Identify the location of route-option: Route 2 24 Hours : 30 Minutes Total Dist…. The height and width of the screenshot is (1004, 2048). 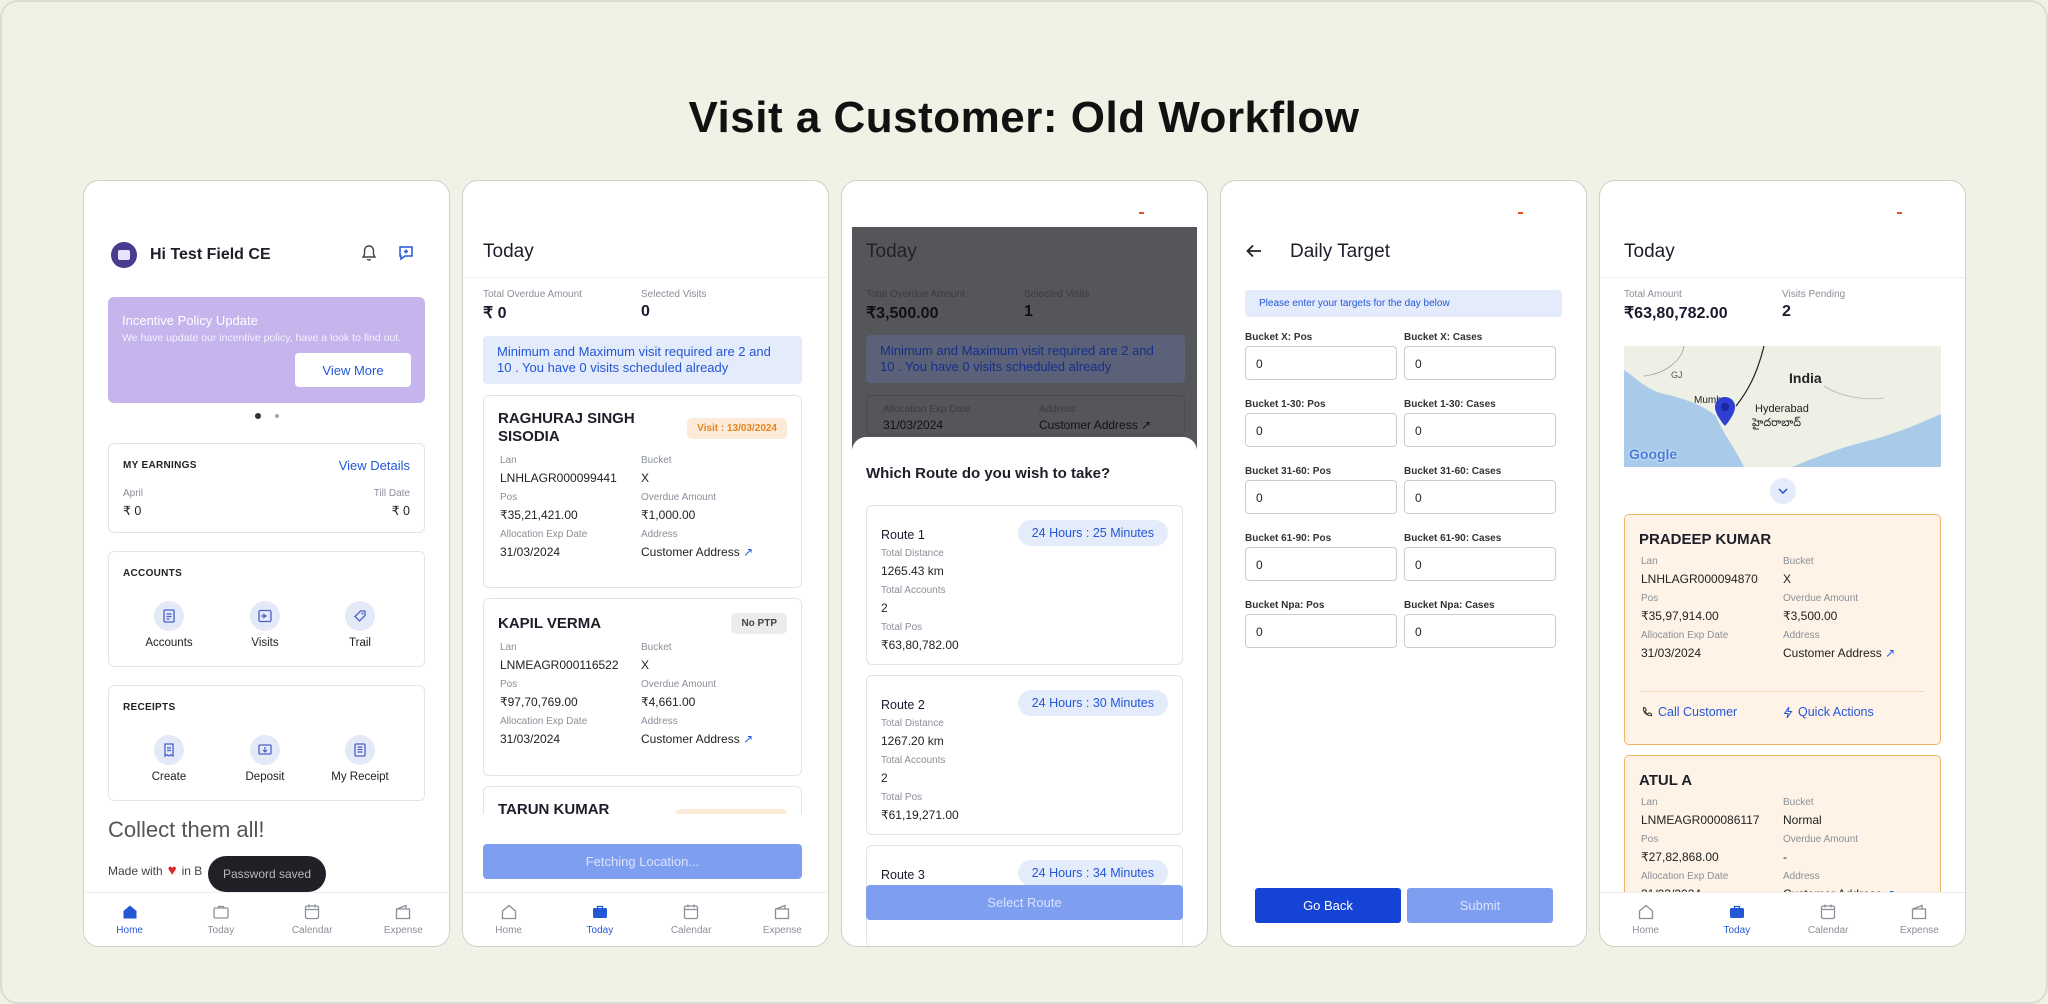
(1024, 755).